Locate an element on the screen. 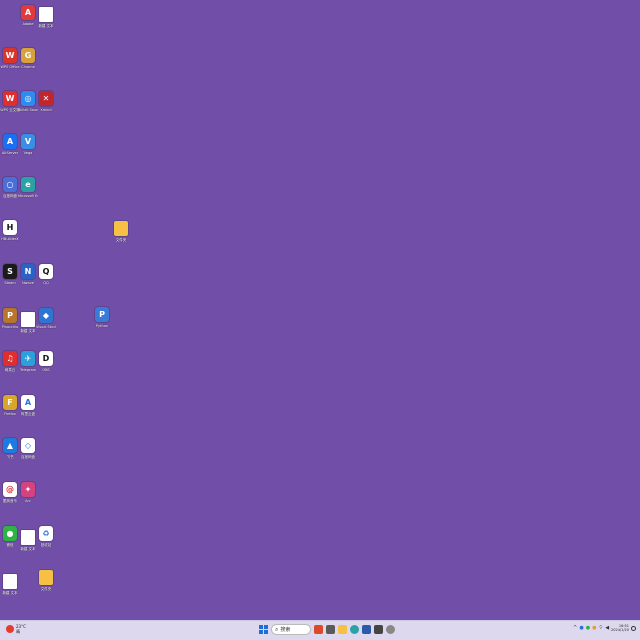 The width and height of the screenshot is (640, 640). notification-icon is located at coordinates (633, 628).